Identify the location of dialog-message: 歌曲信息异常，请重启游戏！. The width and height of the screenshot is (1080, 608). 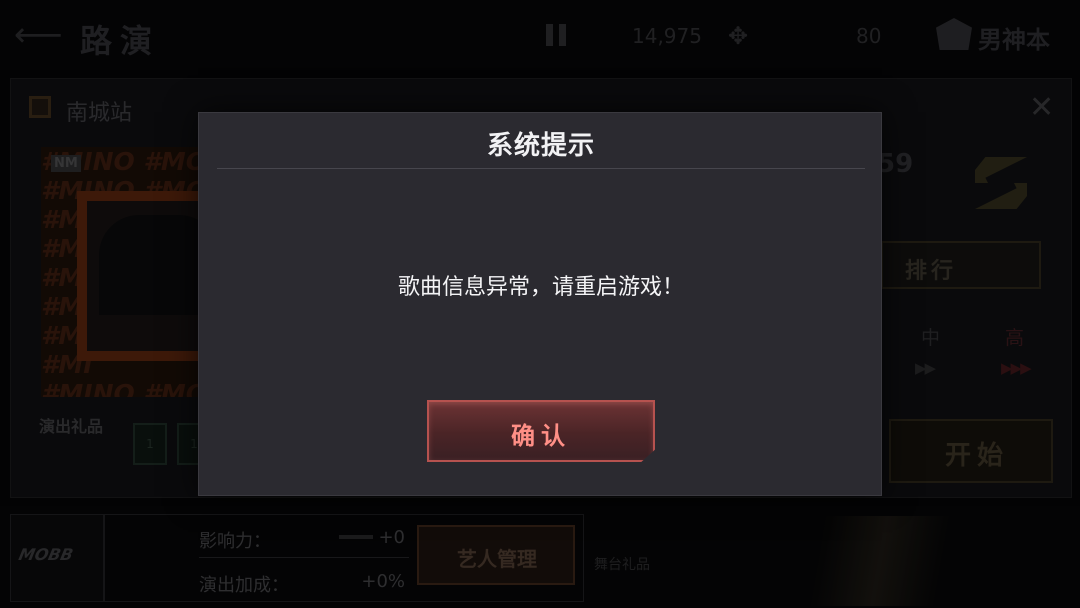
(540, 287).